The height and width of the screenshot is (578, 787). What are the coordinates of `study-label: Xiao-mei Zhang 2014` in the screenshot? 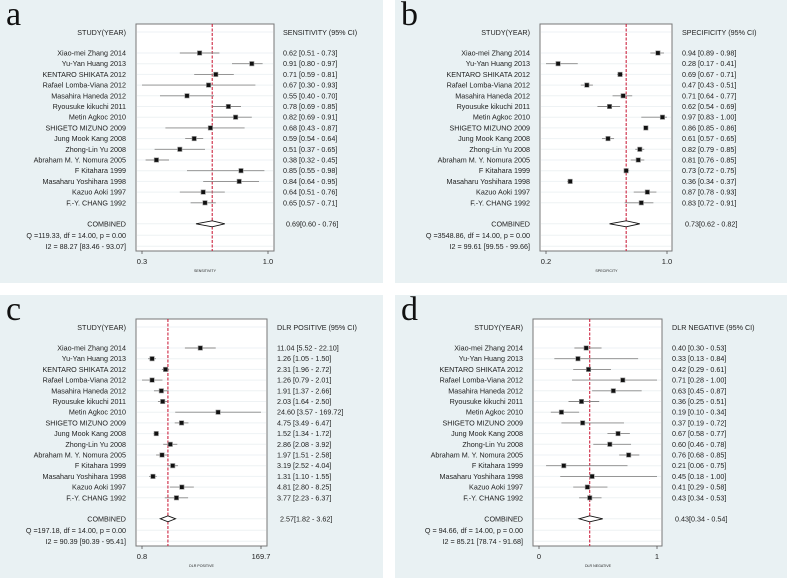 It's located at (488, 348).